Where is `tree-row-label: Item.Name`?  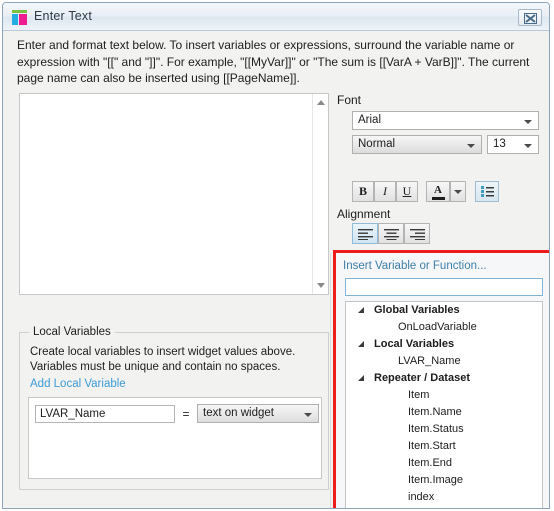 tree-row-label: Item.Name is located at coordinates (435, 412).